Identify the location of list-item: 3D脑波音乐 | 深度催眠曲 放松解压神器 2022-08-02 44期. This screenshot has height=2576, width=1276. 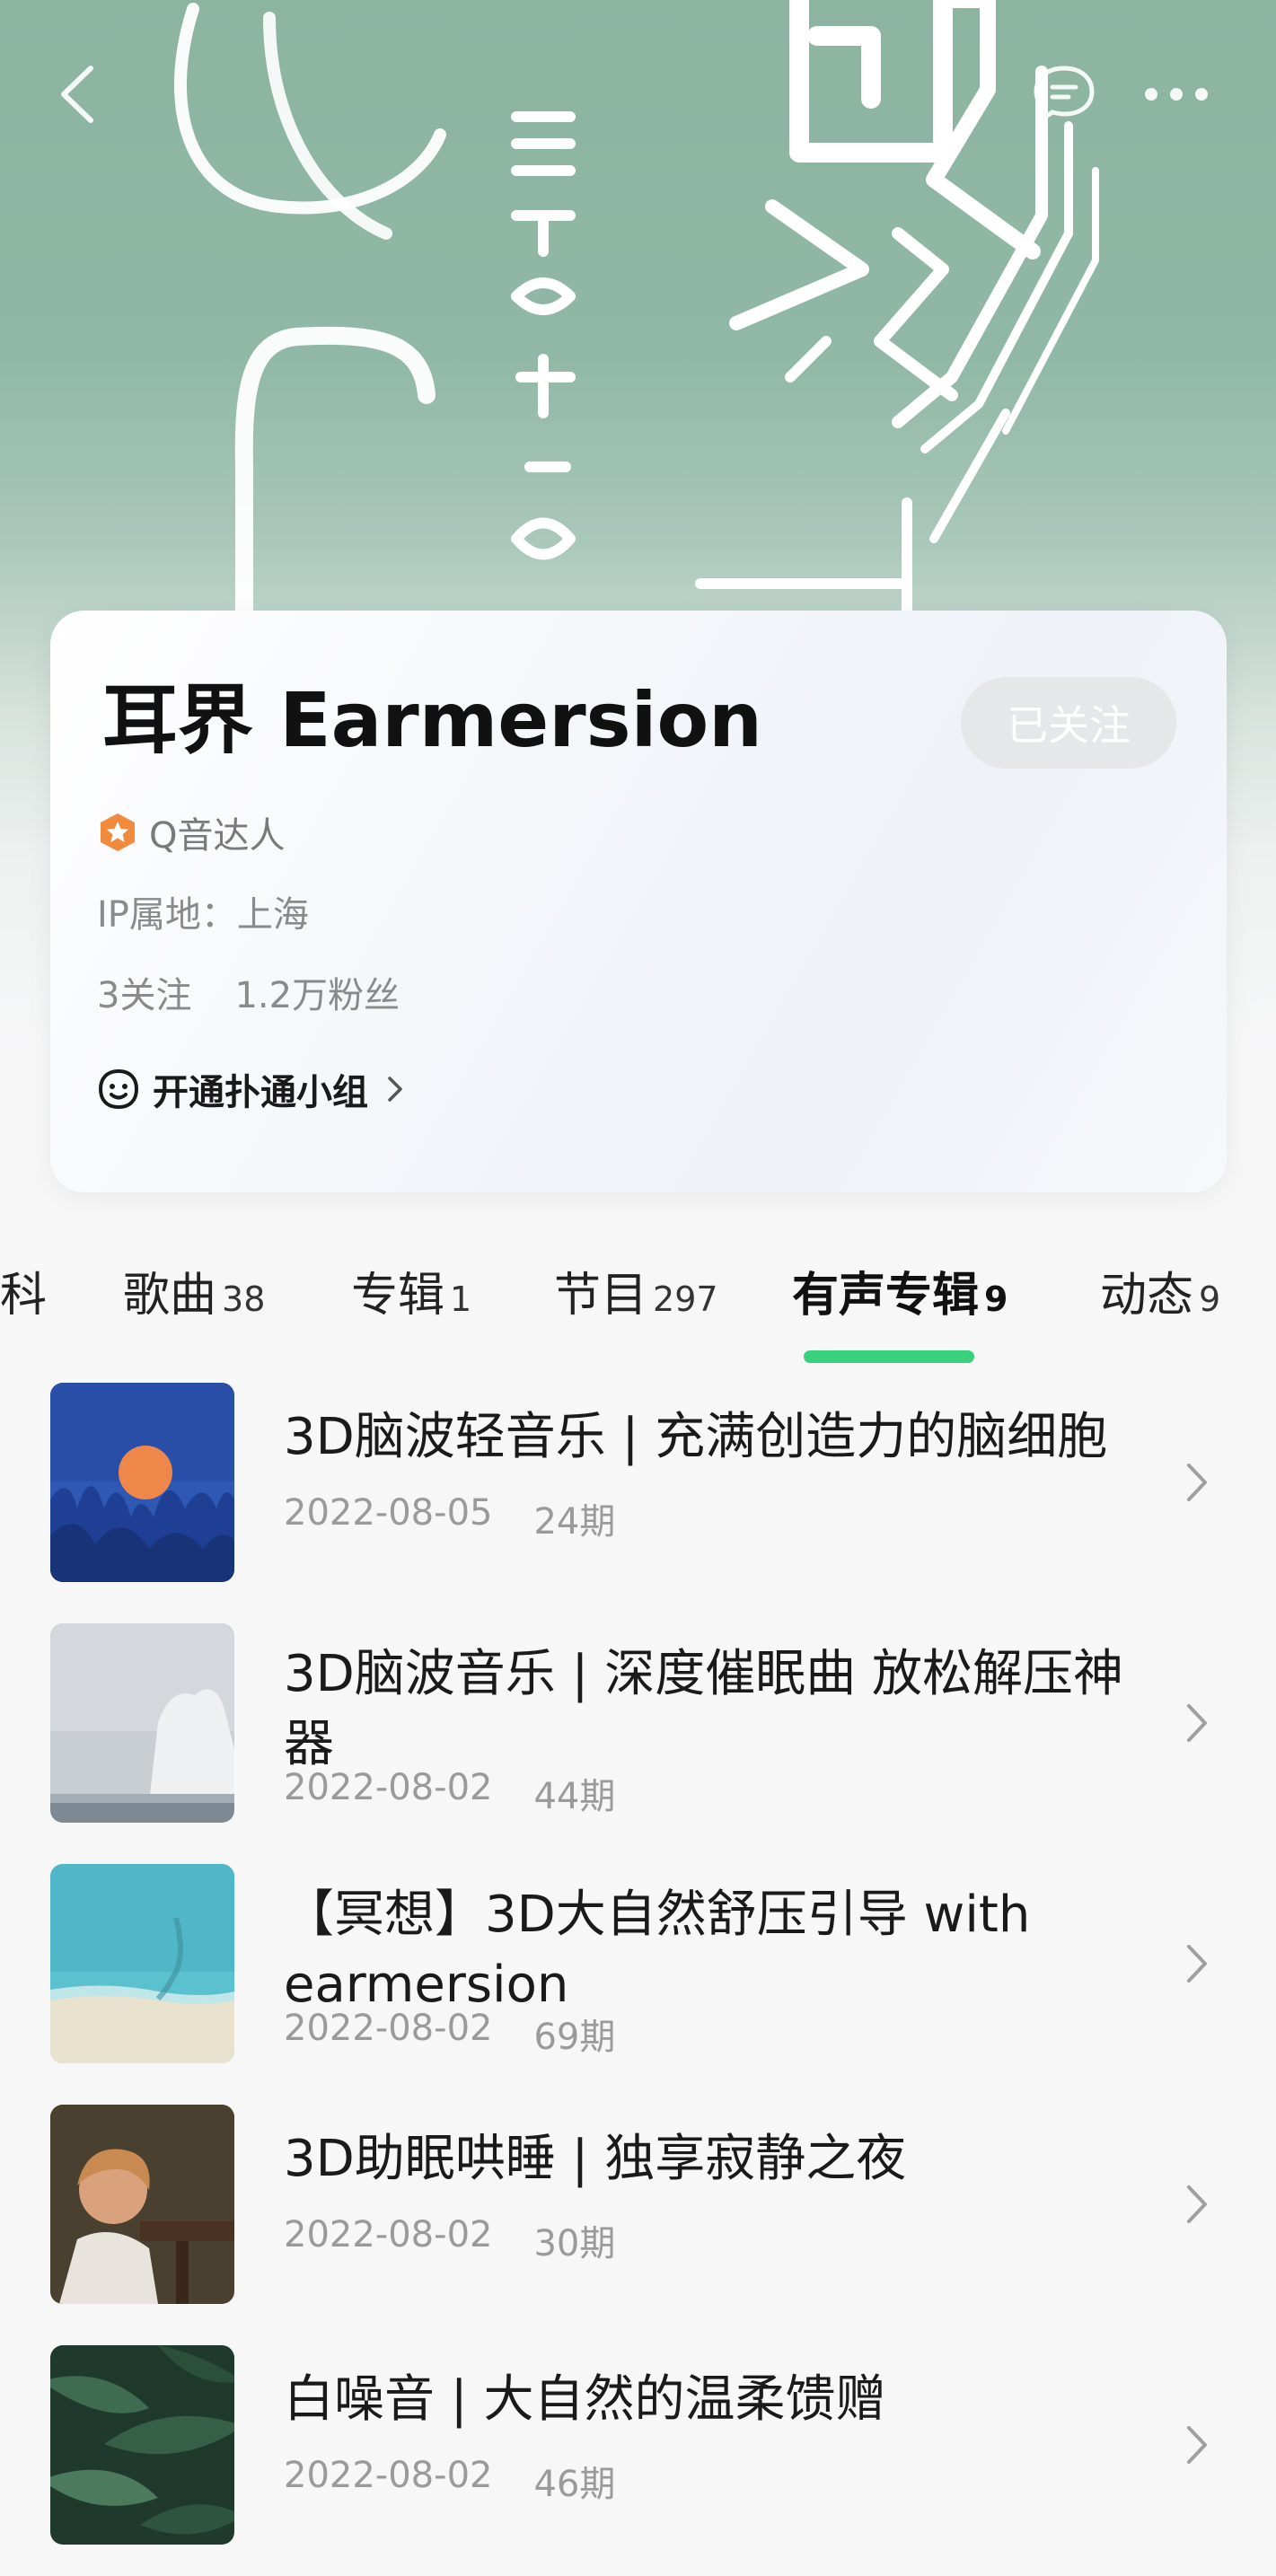
(638, 1718).